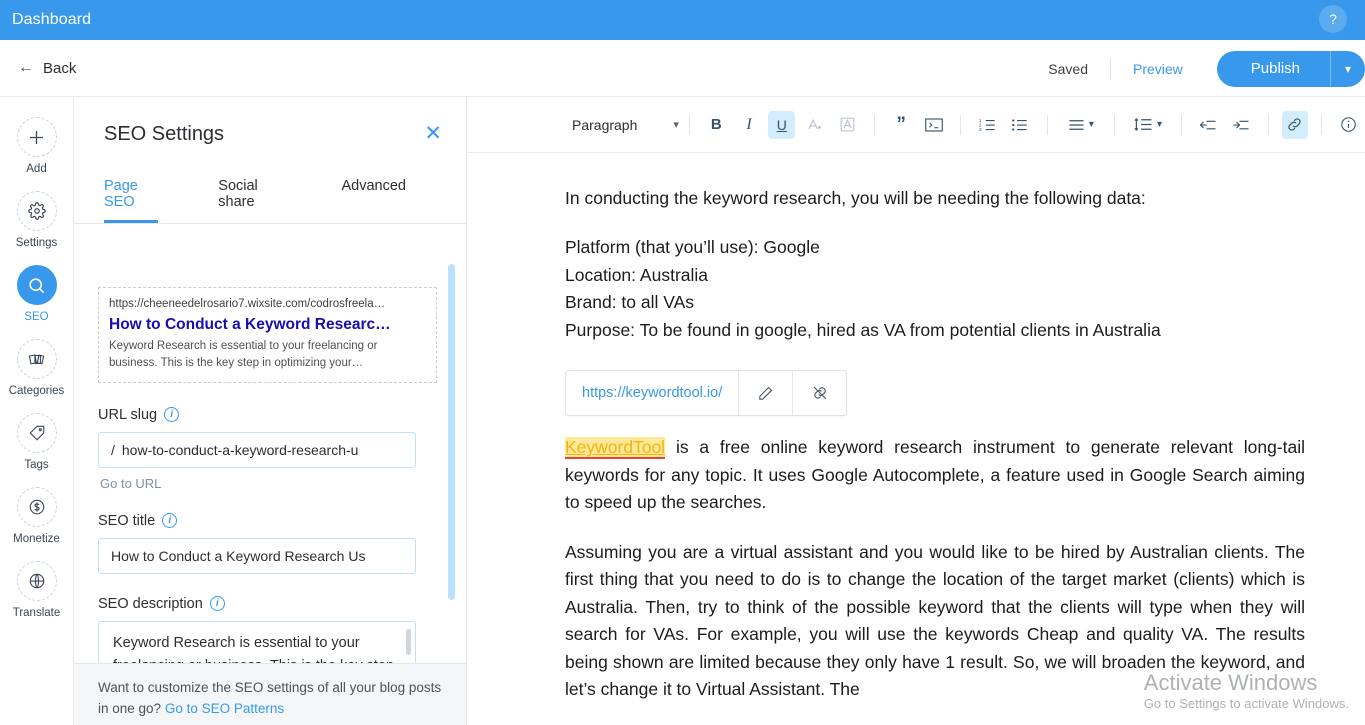 The width and height of the screenshot is (1365, 725). I want to click on publish-dropdown-chevron-down-icon: ▾, so click(1347, 68).